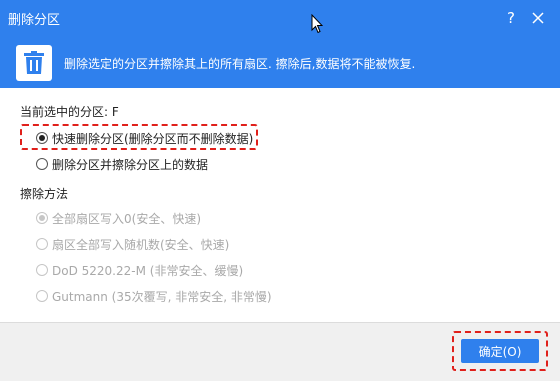 This screenshot has width=560, height=381. Describe the element at coordinates (42, 138) in the screenshot. I see `radio-button-checked` at that location.